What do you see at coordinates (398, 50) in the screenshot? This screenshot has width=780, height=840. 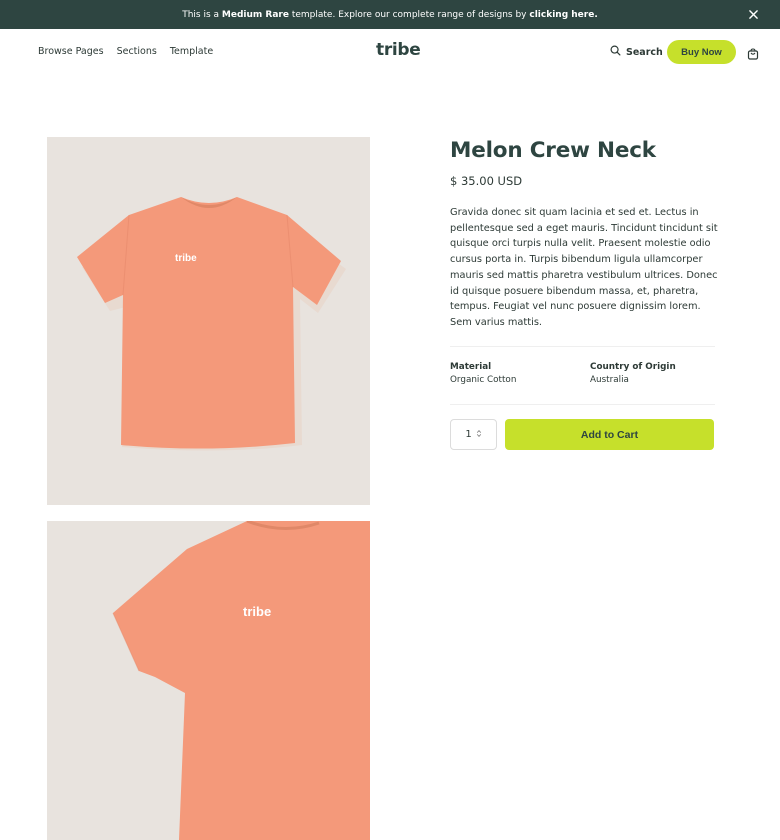 I see `logo: tribe` at bounding box center [398, 50].